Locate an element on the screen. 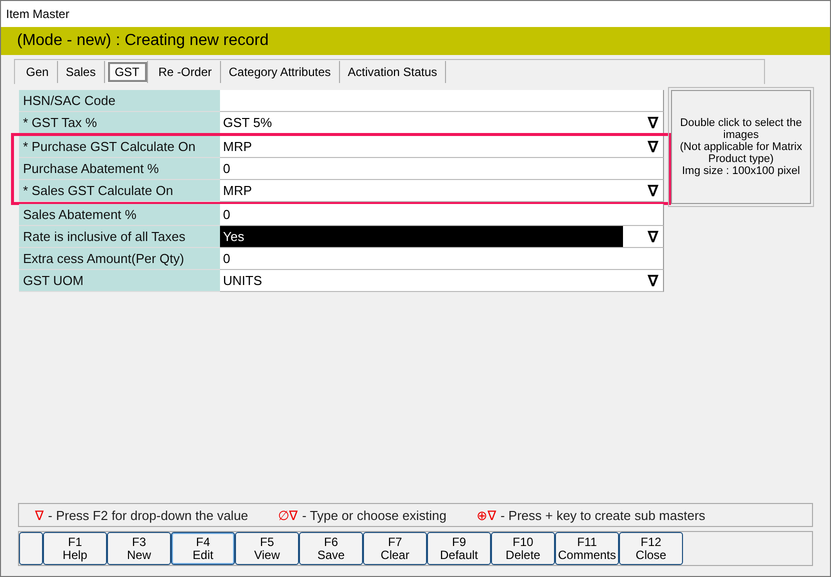 The image size is (831, 577). field-value: Yes is located at coordinates (421, 236).